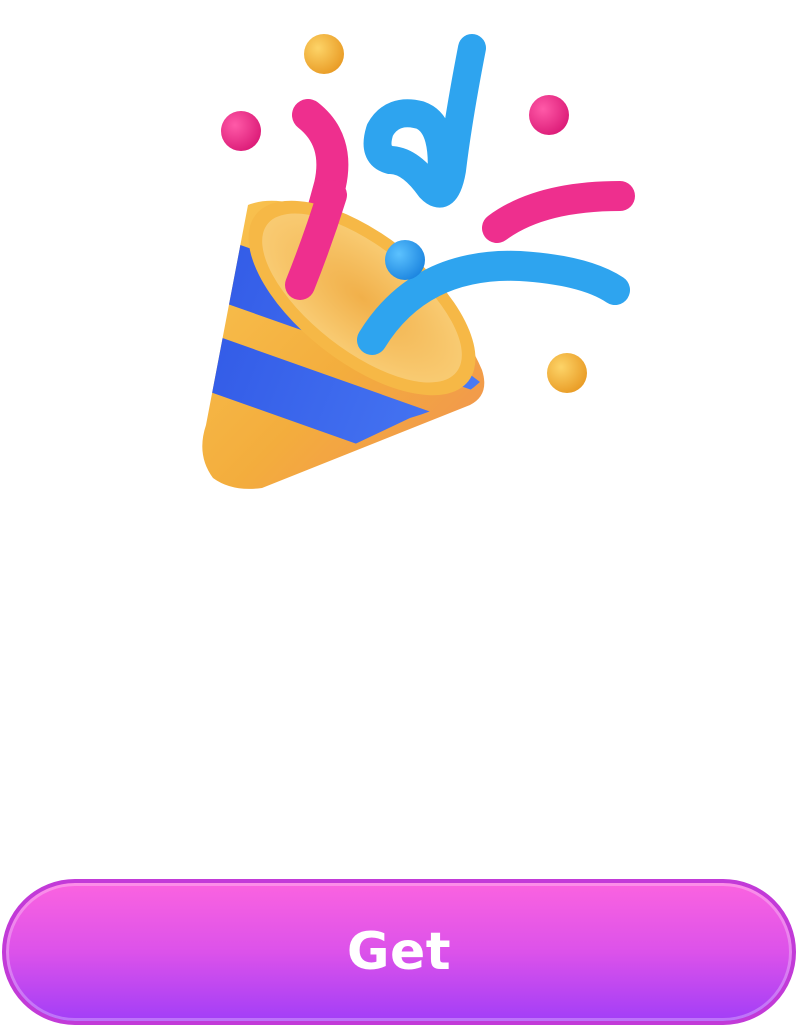 The width and height of the screenshot is (798, 1029). I want to click on get-button: Get, so click(399, 952).